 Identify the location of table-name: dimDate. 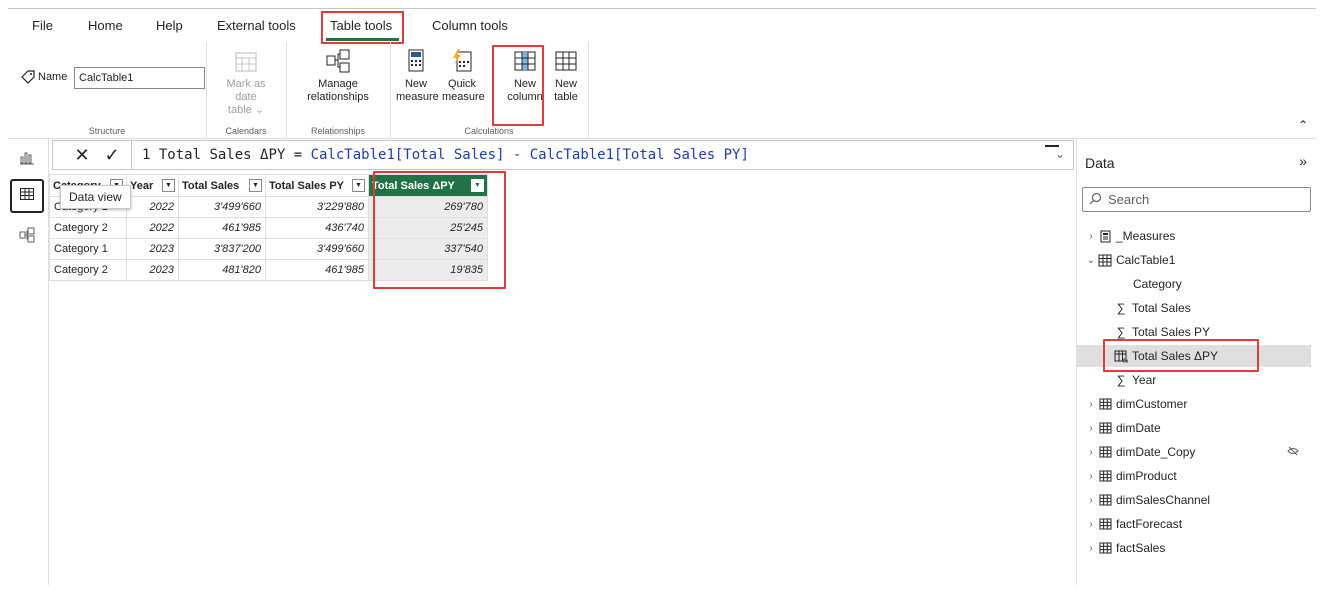
(1138, 428).